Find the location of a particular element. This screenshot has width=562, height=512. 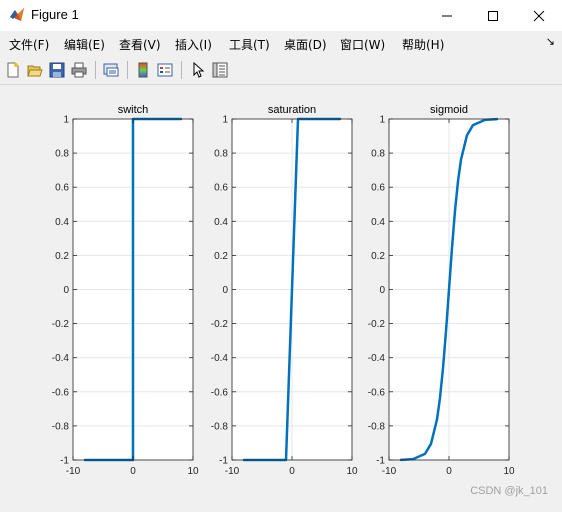

close-icon is located at coordinates (539, 15).